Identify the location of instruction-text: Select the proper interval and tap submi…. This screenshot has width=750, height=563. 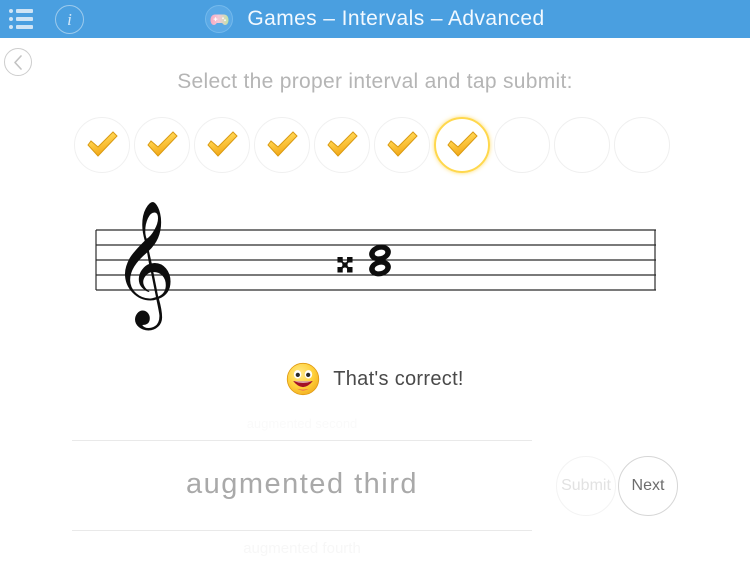
(375, 81).